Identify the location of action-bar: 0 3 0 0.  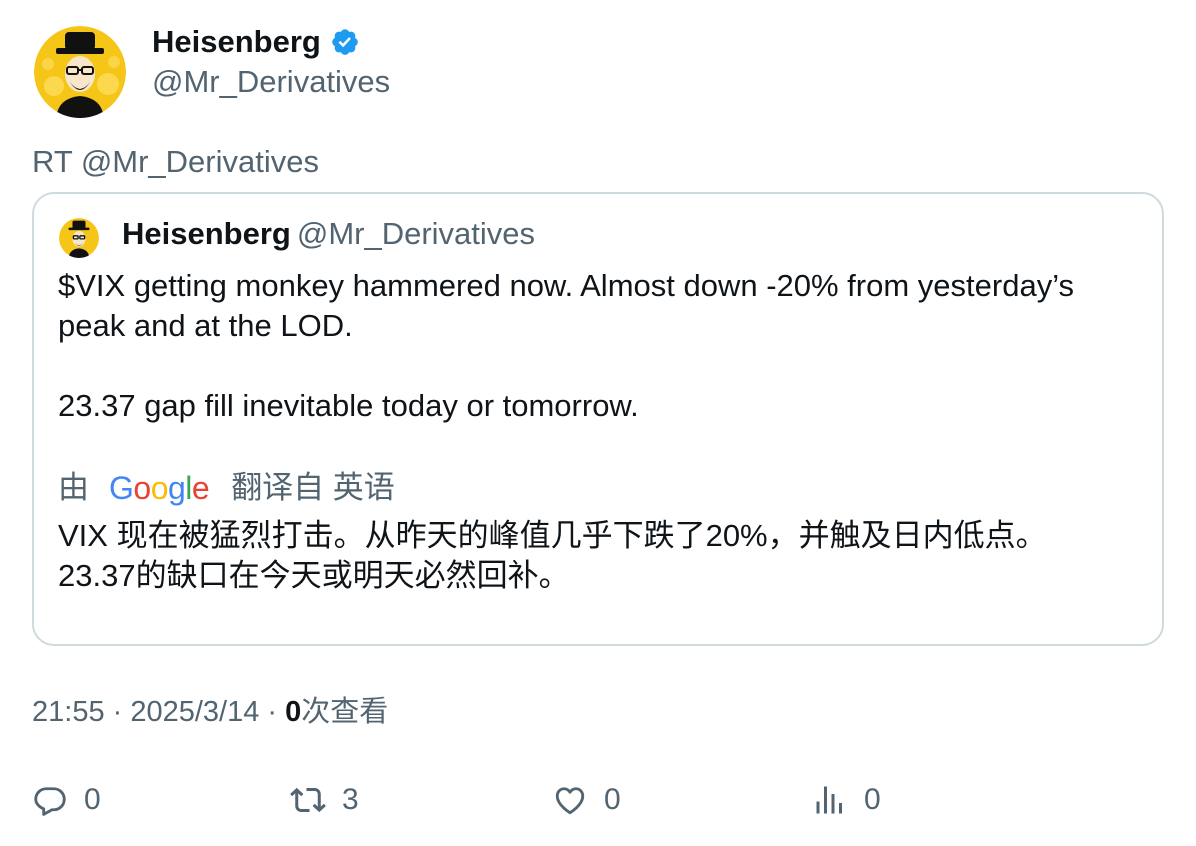
(532, 802).